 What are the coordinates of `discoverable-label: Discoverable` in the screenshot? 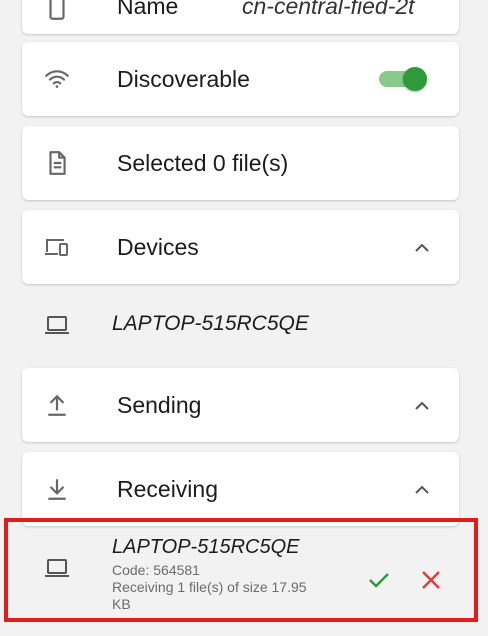 It's located at (183, 79).